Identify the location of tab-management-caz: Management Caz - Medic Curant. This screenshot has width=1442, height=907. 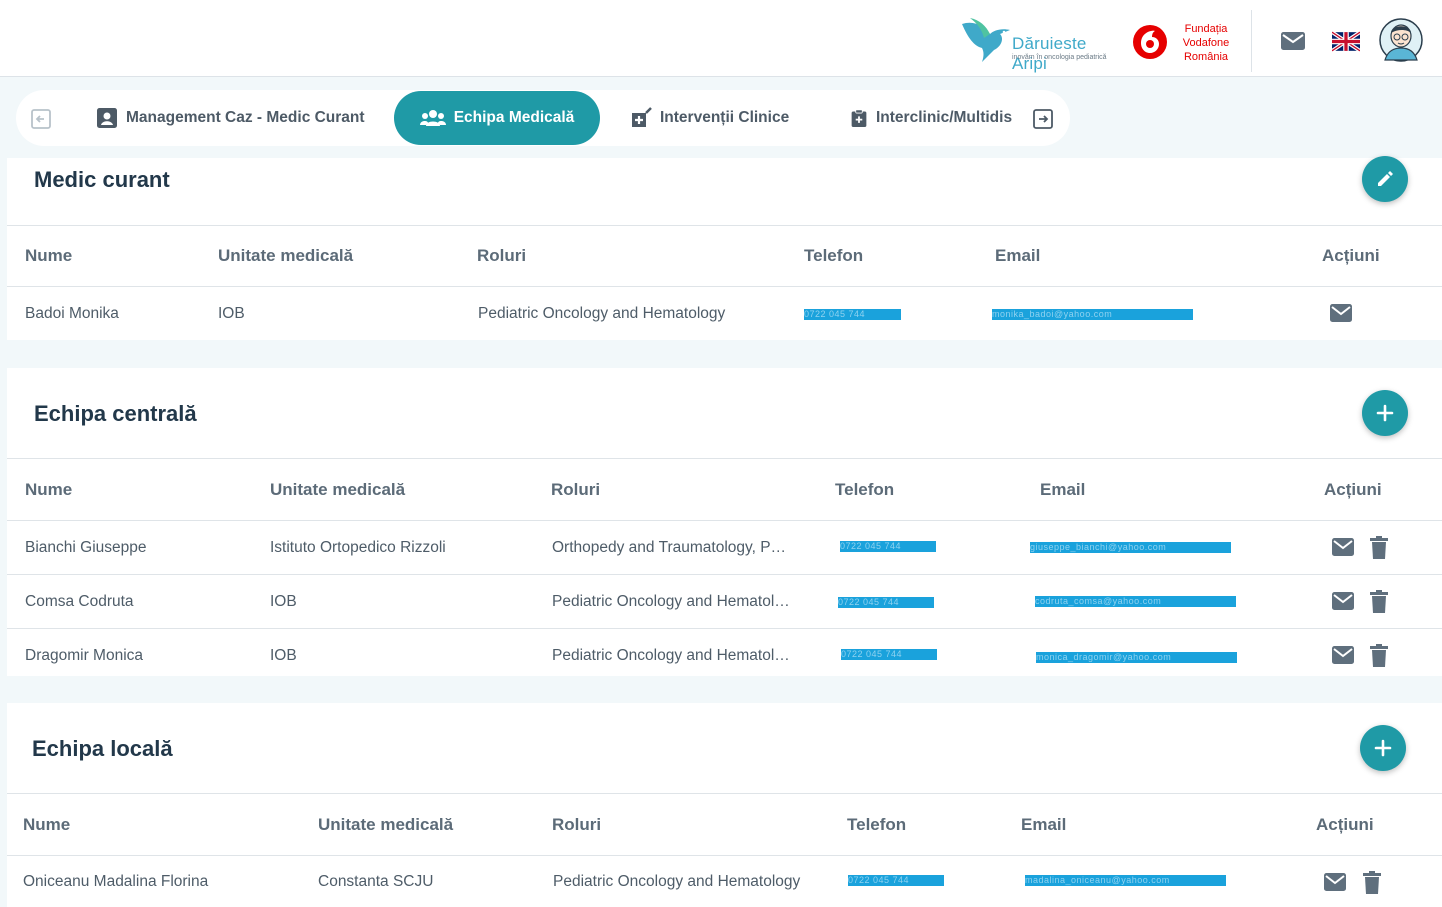
(241, 118).